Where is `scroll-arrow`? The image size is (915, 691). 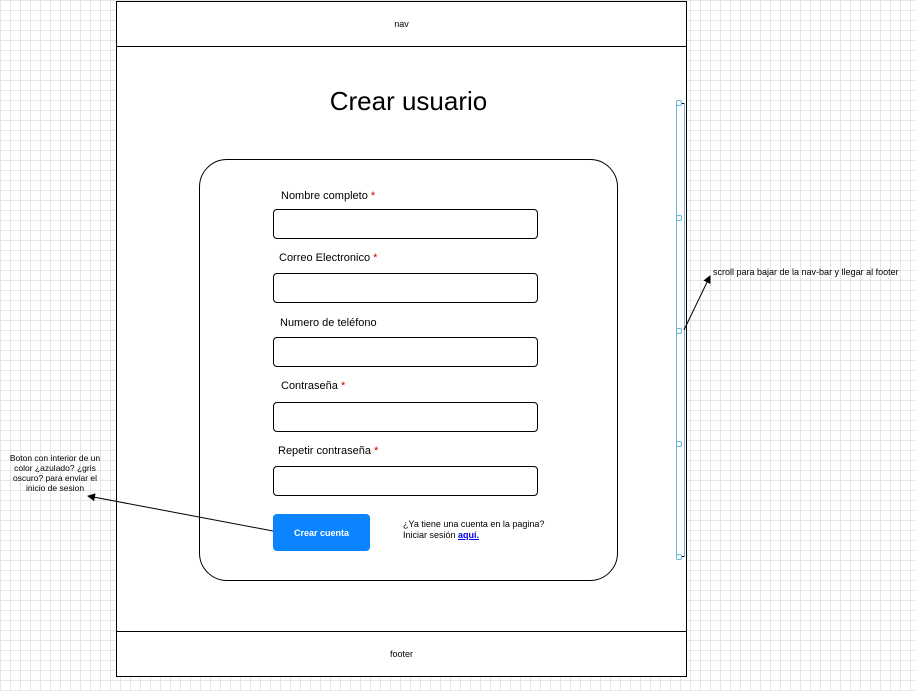
scroll-arrow is located at coordinates (697, 303).